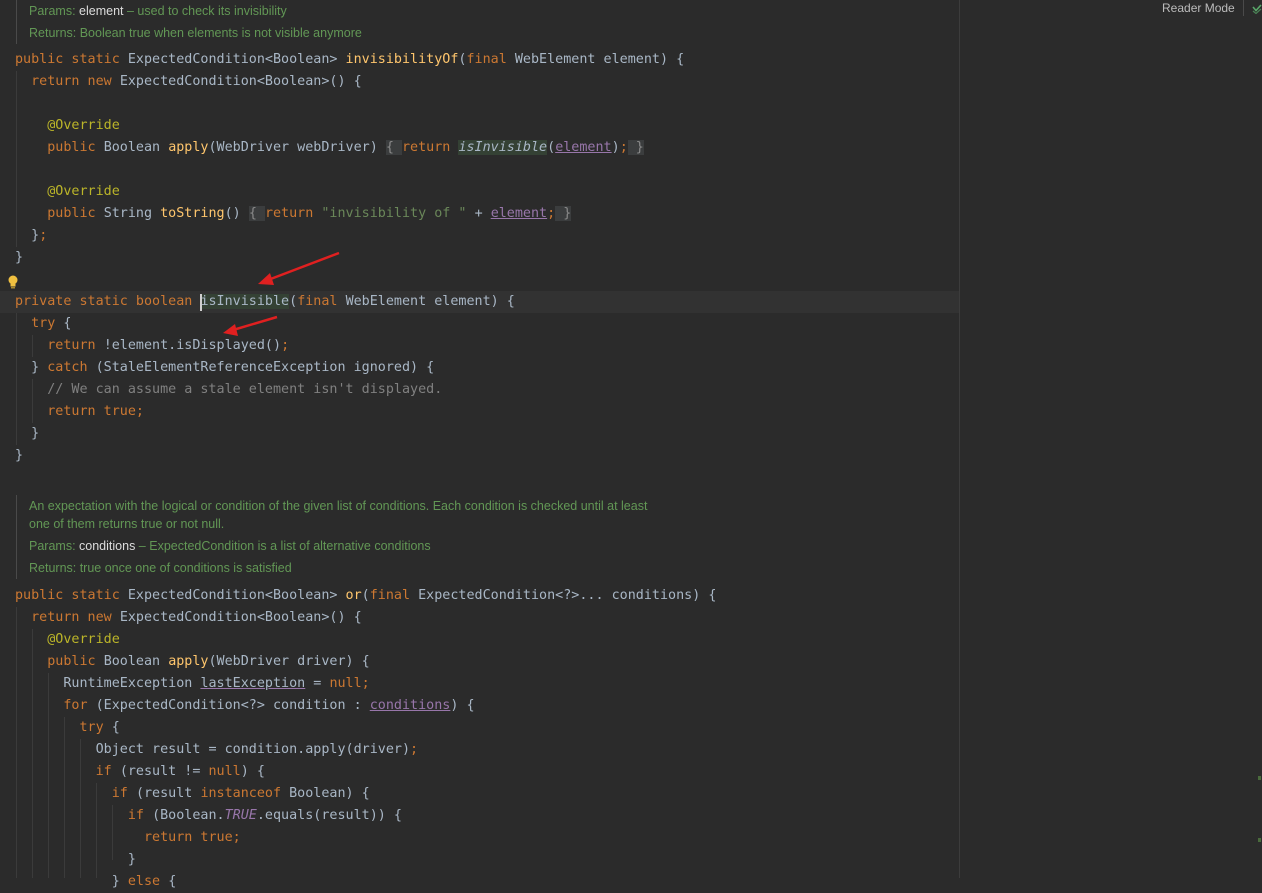  Describe the element at coordinates (1198, 8) in the screenshot. I see `reader-mode-button: Reader Mode` at that location.